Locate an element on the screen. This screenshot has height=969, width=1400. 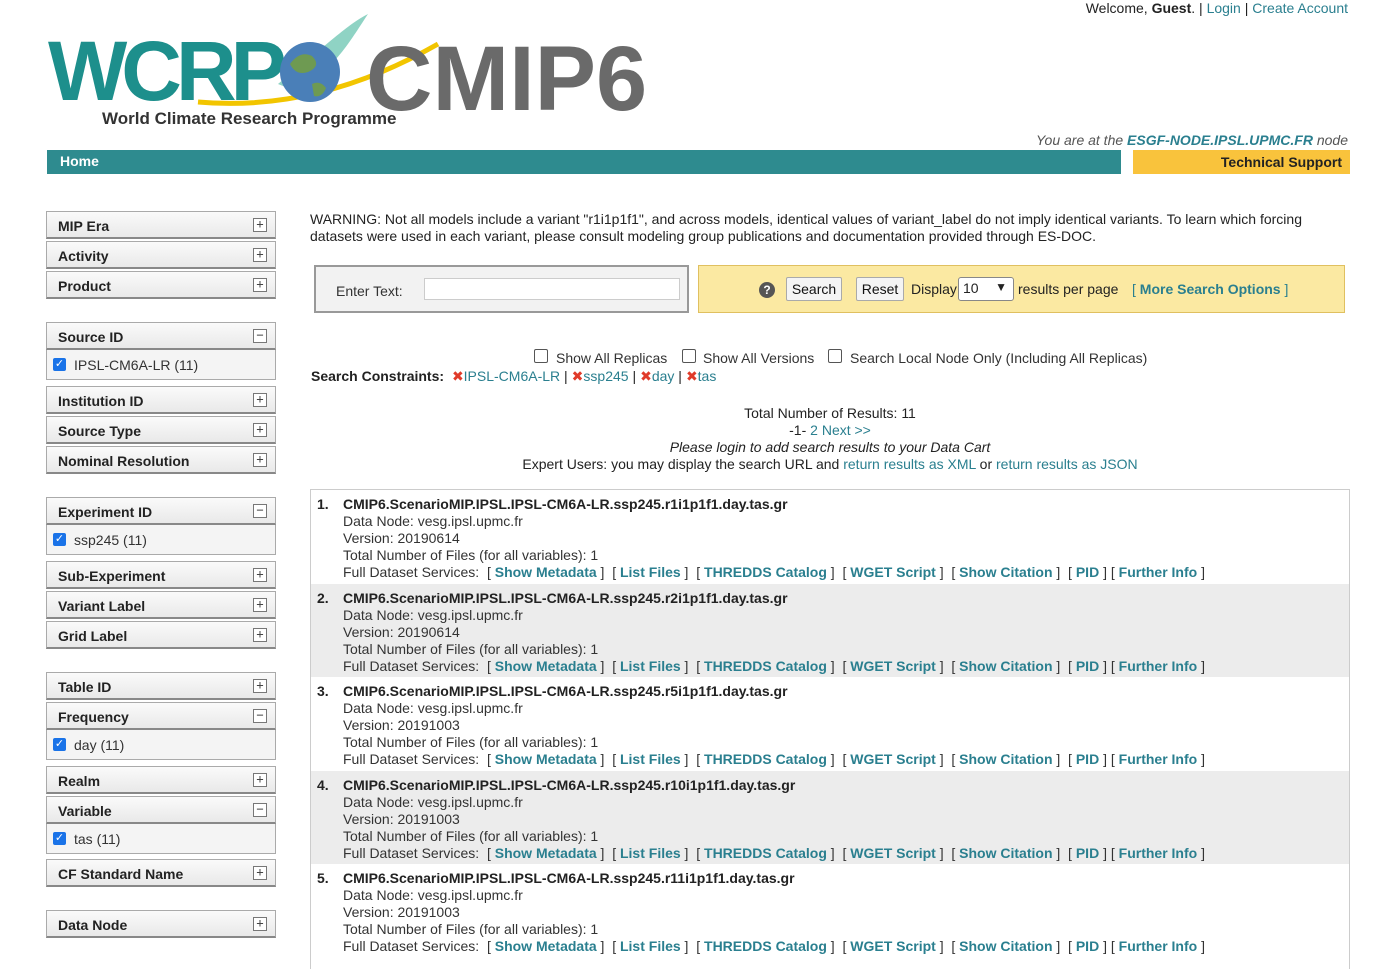
facet-realm: Realm + is located at coordinates (161, 780).